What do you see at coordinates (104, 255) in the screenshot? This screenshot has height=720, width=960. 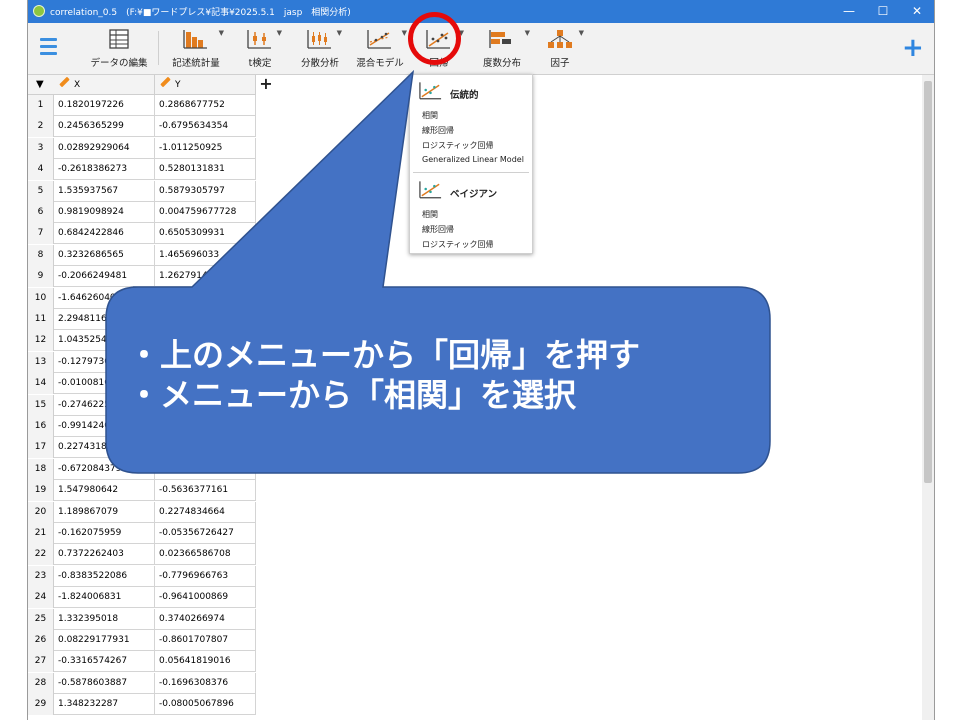 I see `cell-x: 0.3232686565` at bounding box center [104, 255].